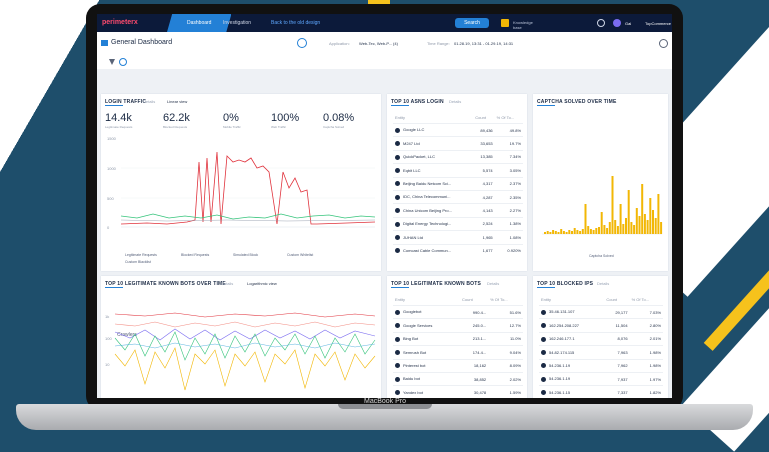 The height and width of the screenshot is (452, 769). I want to click on table-row: Baidu bot 38,852 2.02%, so click(458, 378).